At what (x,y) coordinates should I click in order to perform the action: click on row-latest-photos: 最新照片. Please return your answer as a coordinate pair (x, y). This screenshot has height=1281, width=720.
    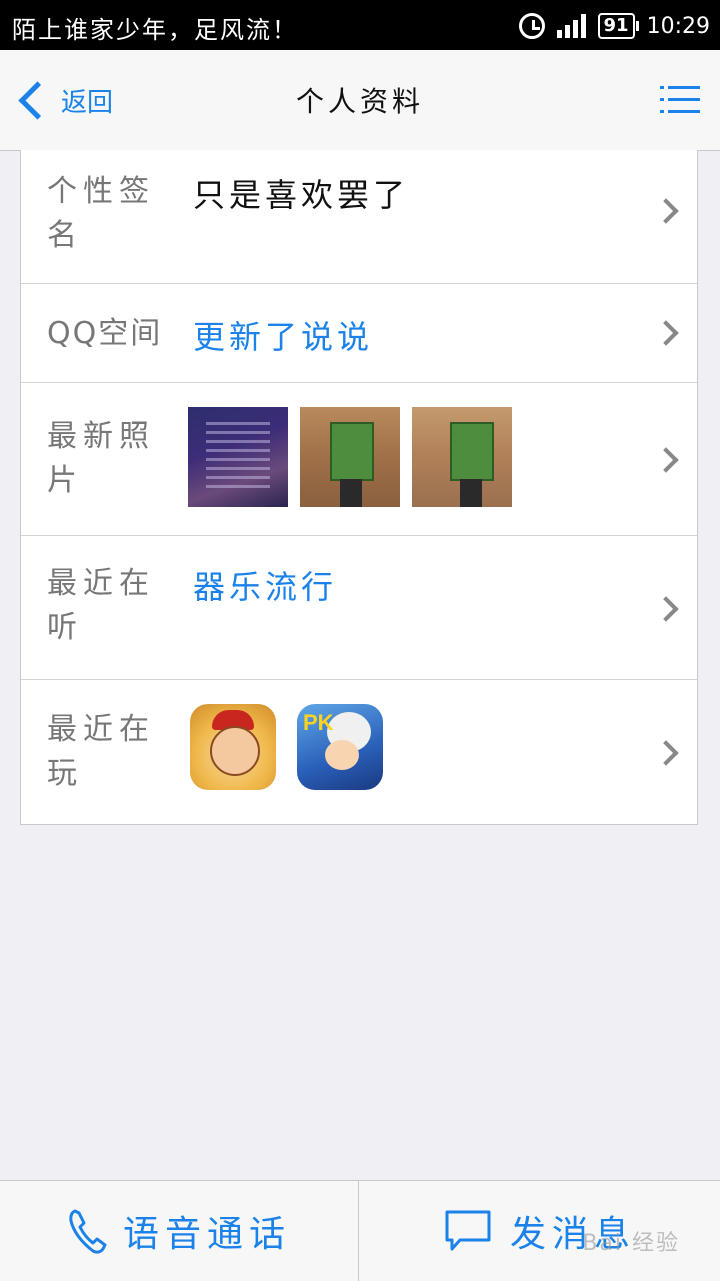
    Looking at the image, I should click on (359, 459).